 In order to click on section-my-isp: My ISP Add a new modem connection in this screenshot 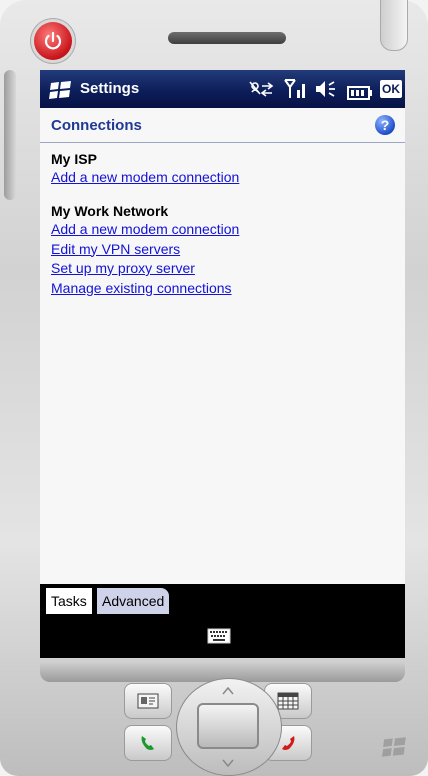, I will do `click(145, 169)`.